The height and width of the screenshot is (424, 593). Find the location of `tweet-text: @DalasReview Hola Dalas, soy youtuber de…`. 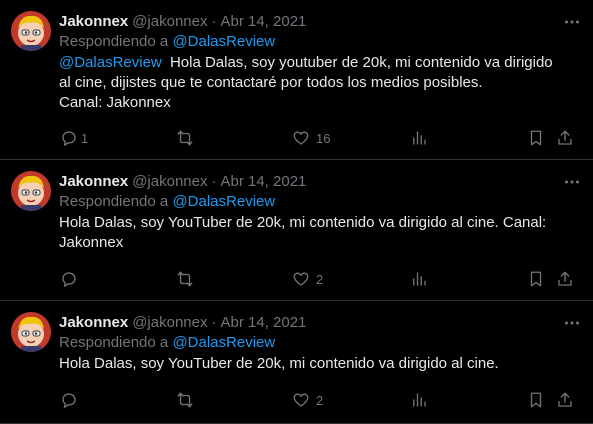

tweet-text: @DalasReview Hola Dalas, soy youtuber de… is located at coordinates (320, 83).